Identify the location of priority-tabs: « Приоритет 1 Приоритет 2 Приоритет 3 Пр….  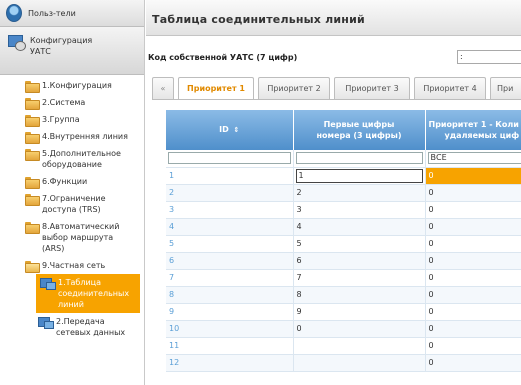
(336, 88).